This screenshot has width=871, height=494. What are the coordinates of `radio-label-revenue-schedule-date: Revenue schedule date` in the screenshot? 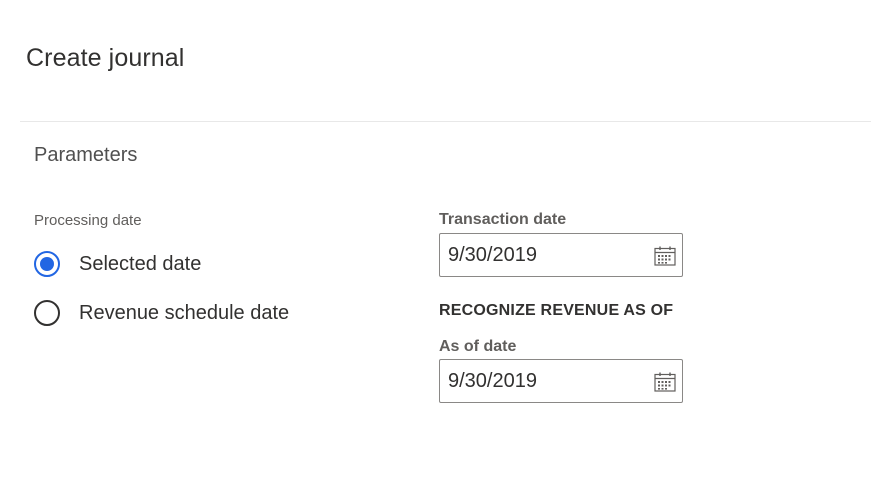 It's located at (184, 312).